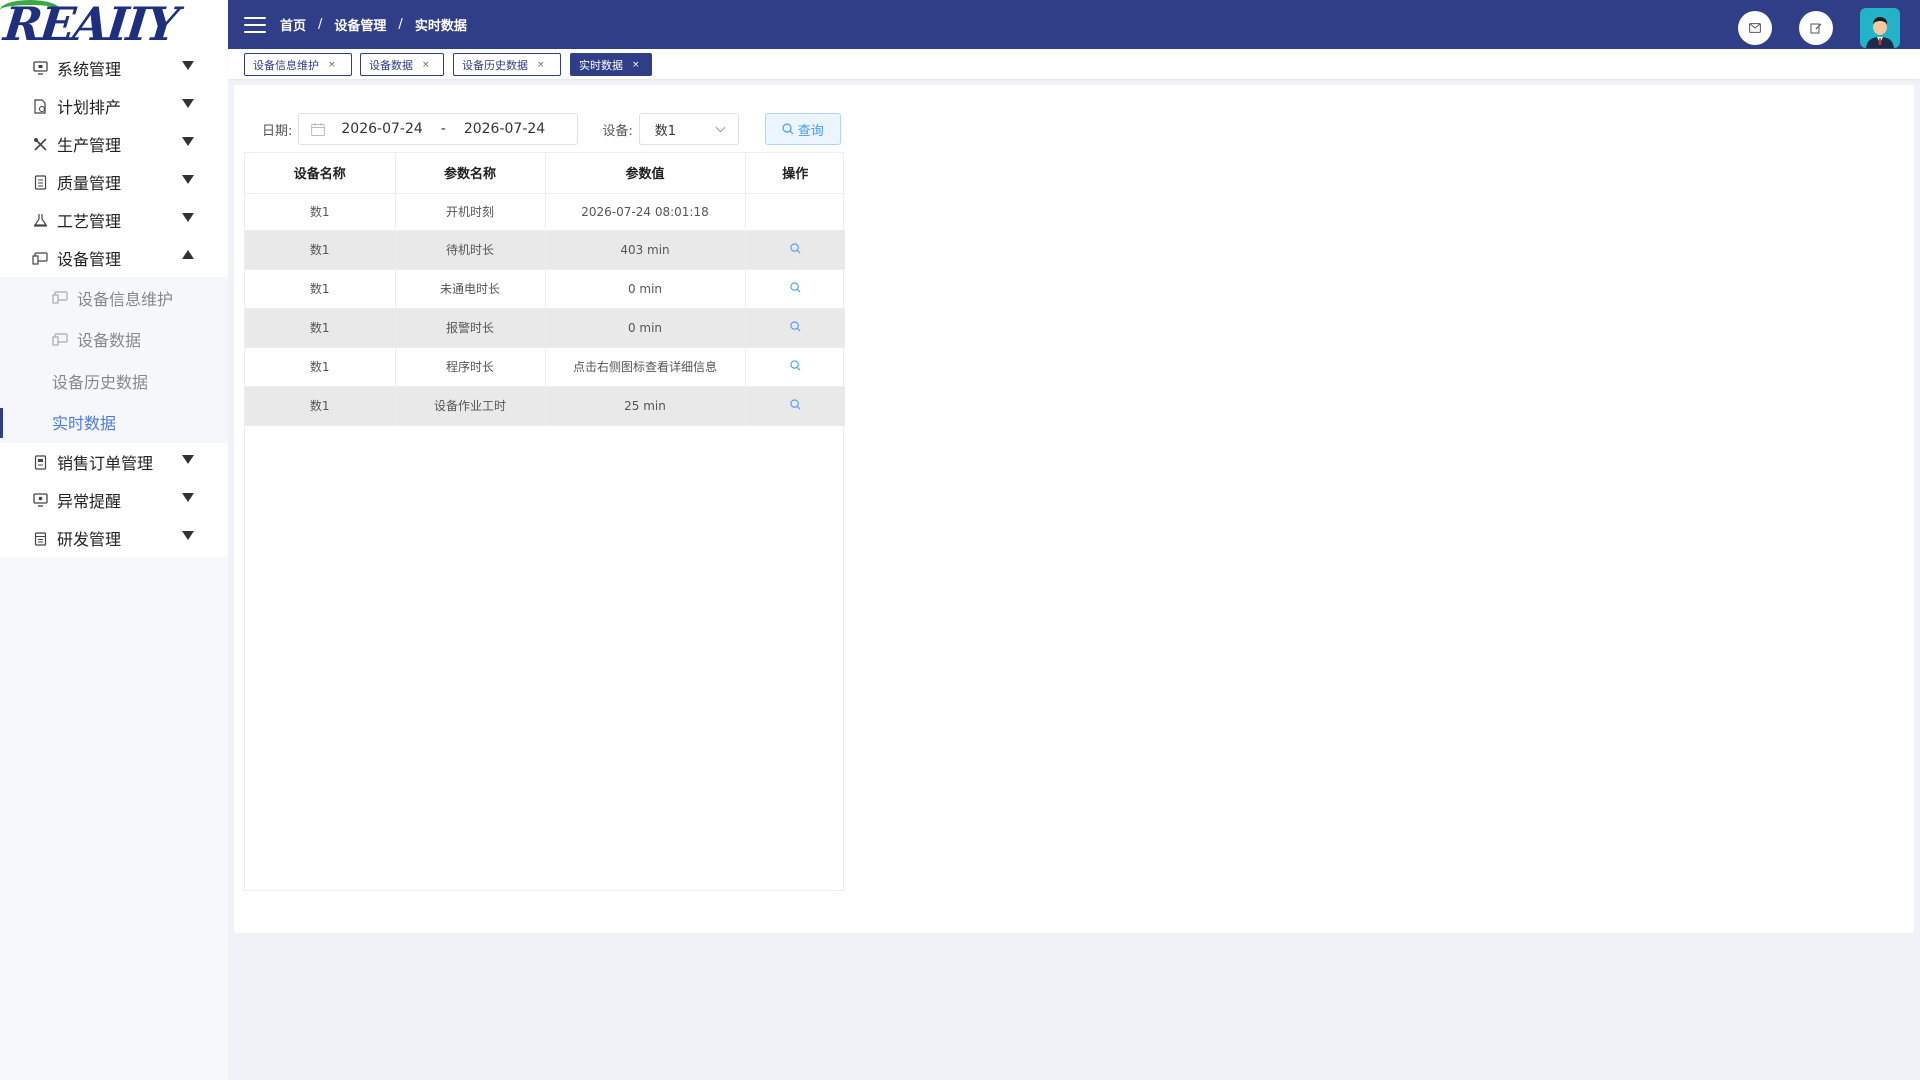 This screenshot has width=1920, height=1080. What do you see at coordinates (114, 462) in the screenshot?
I see `sidebar-item-sales: 销售订单管理` at bounding box center [114, 462].